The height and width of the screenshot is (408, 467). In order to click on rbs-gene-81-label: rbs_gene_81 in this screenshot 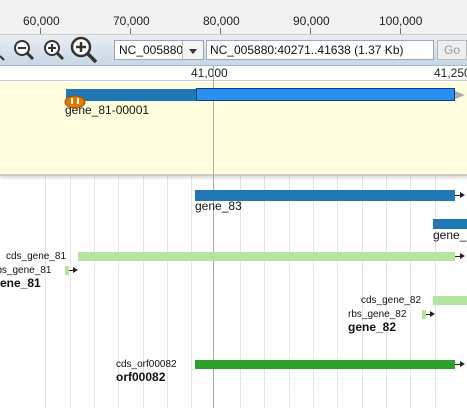, I will do `click(26, 270)`.